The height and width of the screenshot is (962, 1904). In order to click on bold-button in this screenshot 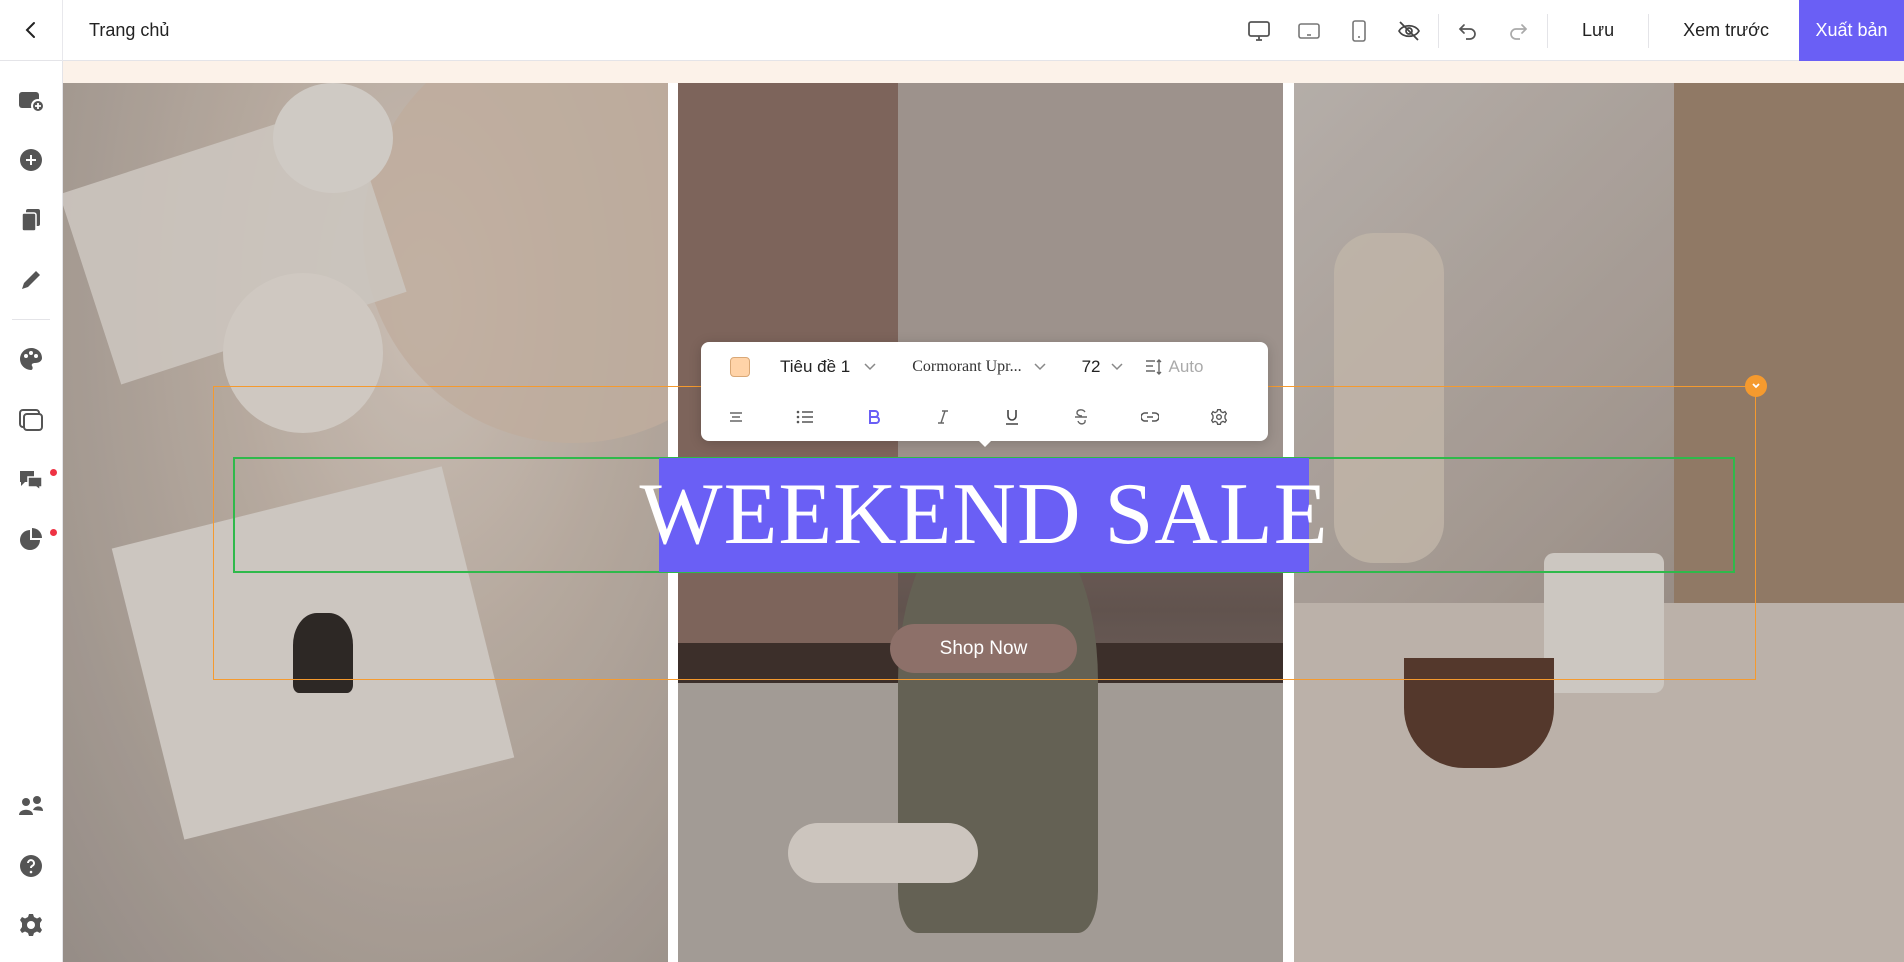, I will do `click(873, 416)`.